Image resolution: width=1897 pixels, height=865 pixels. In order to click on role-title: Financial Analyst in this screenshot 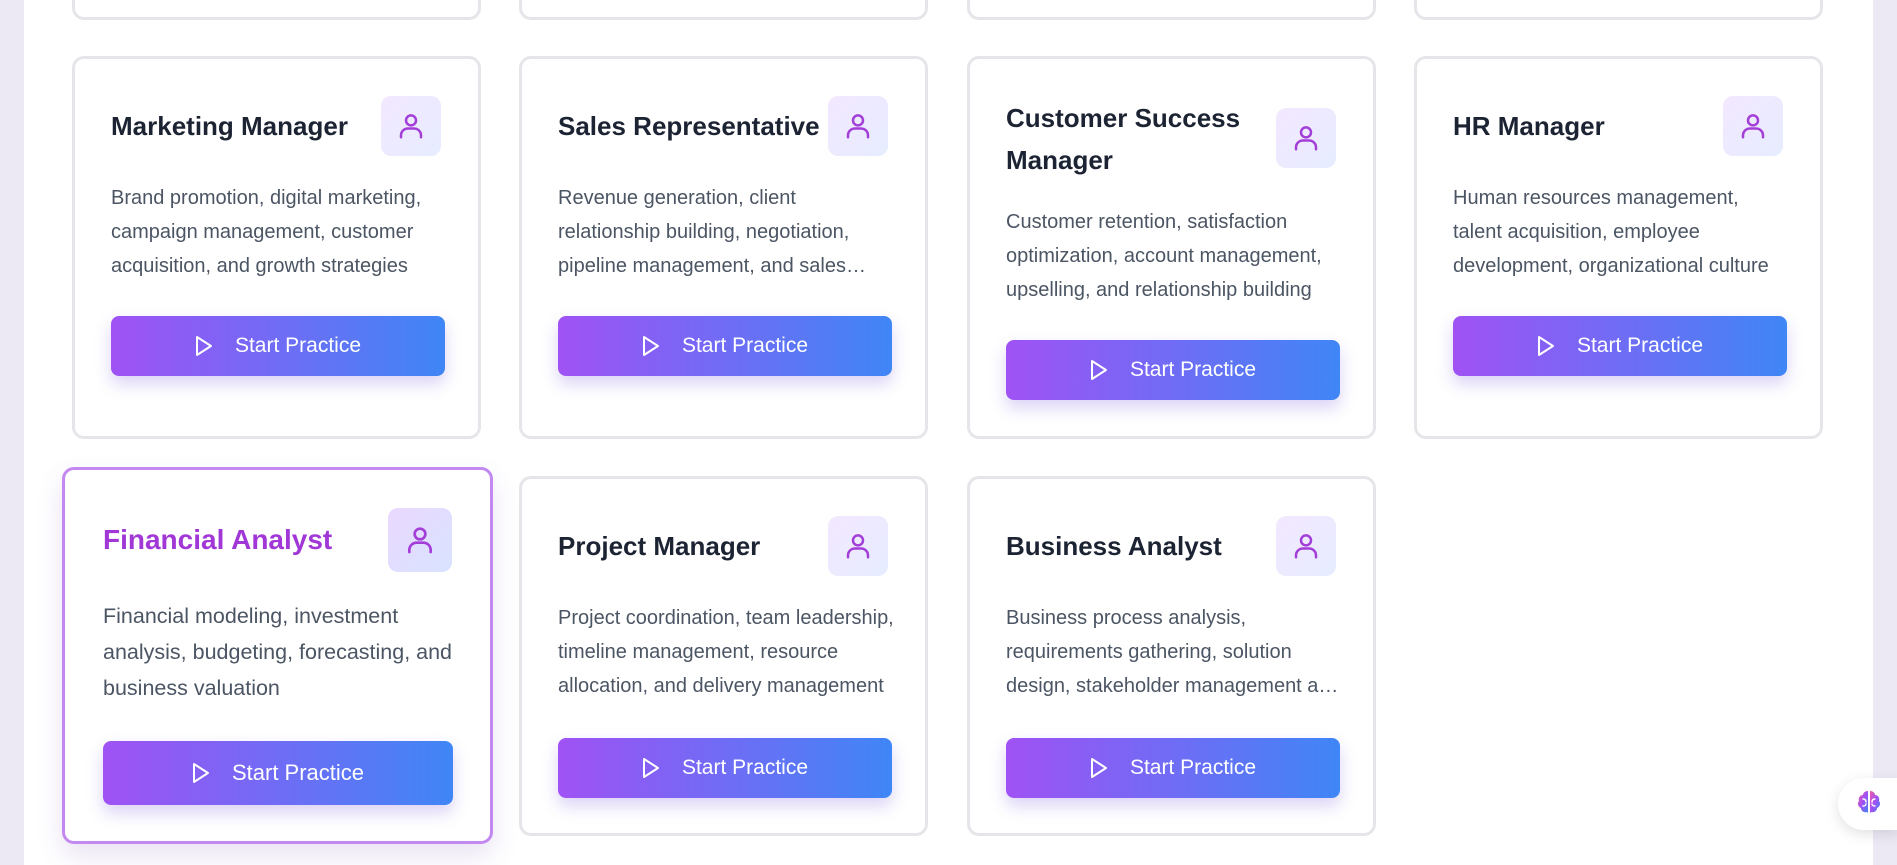, I will do `click(218, 539)`.